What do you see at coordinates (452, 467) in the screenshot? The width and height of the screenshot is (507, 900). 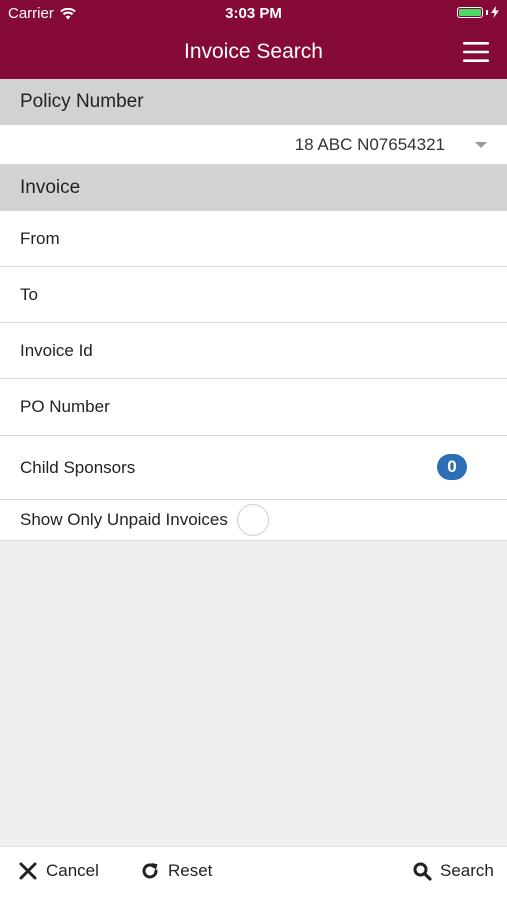 I see `child-sponsors-count-badge: 0` at bounding box center [452, 467].